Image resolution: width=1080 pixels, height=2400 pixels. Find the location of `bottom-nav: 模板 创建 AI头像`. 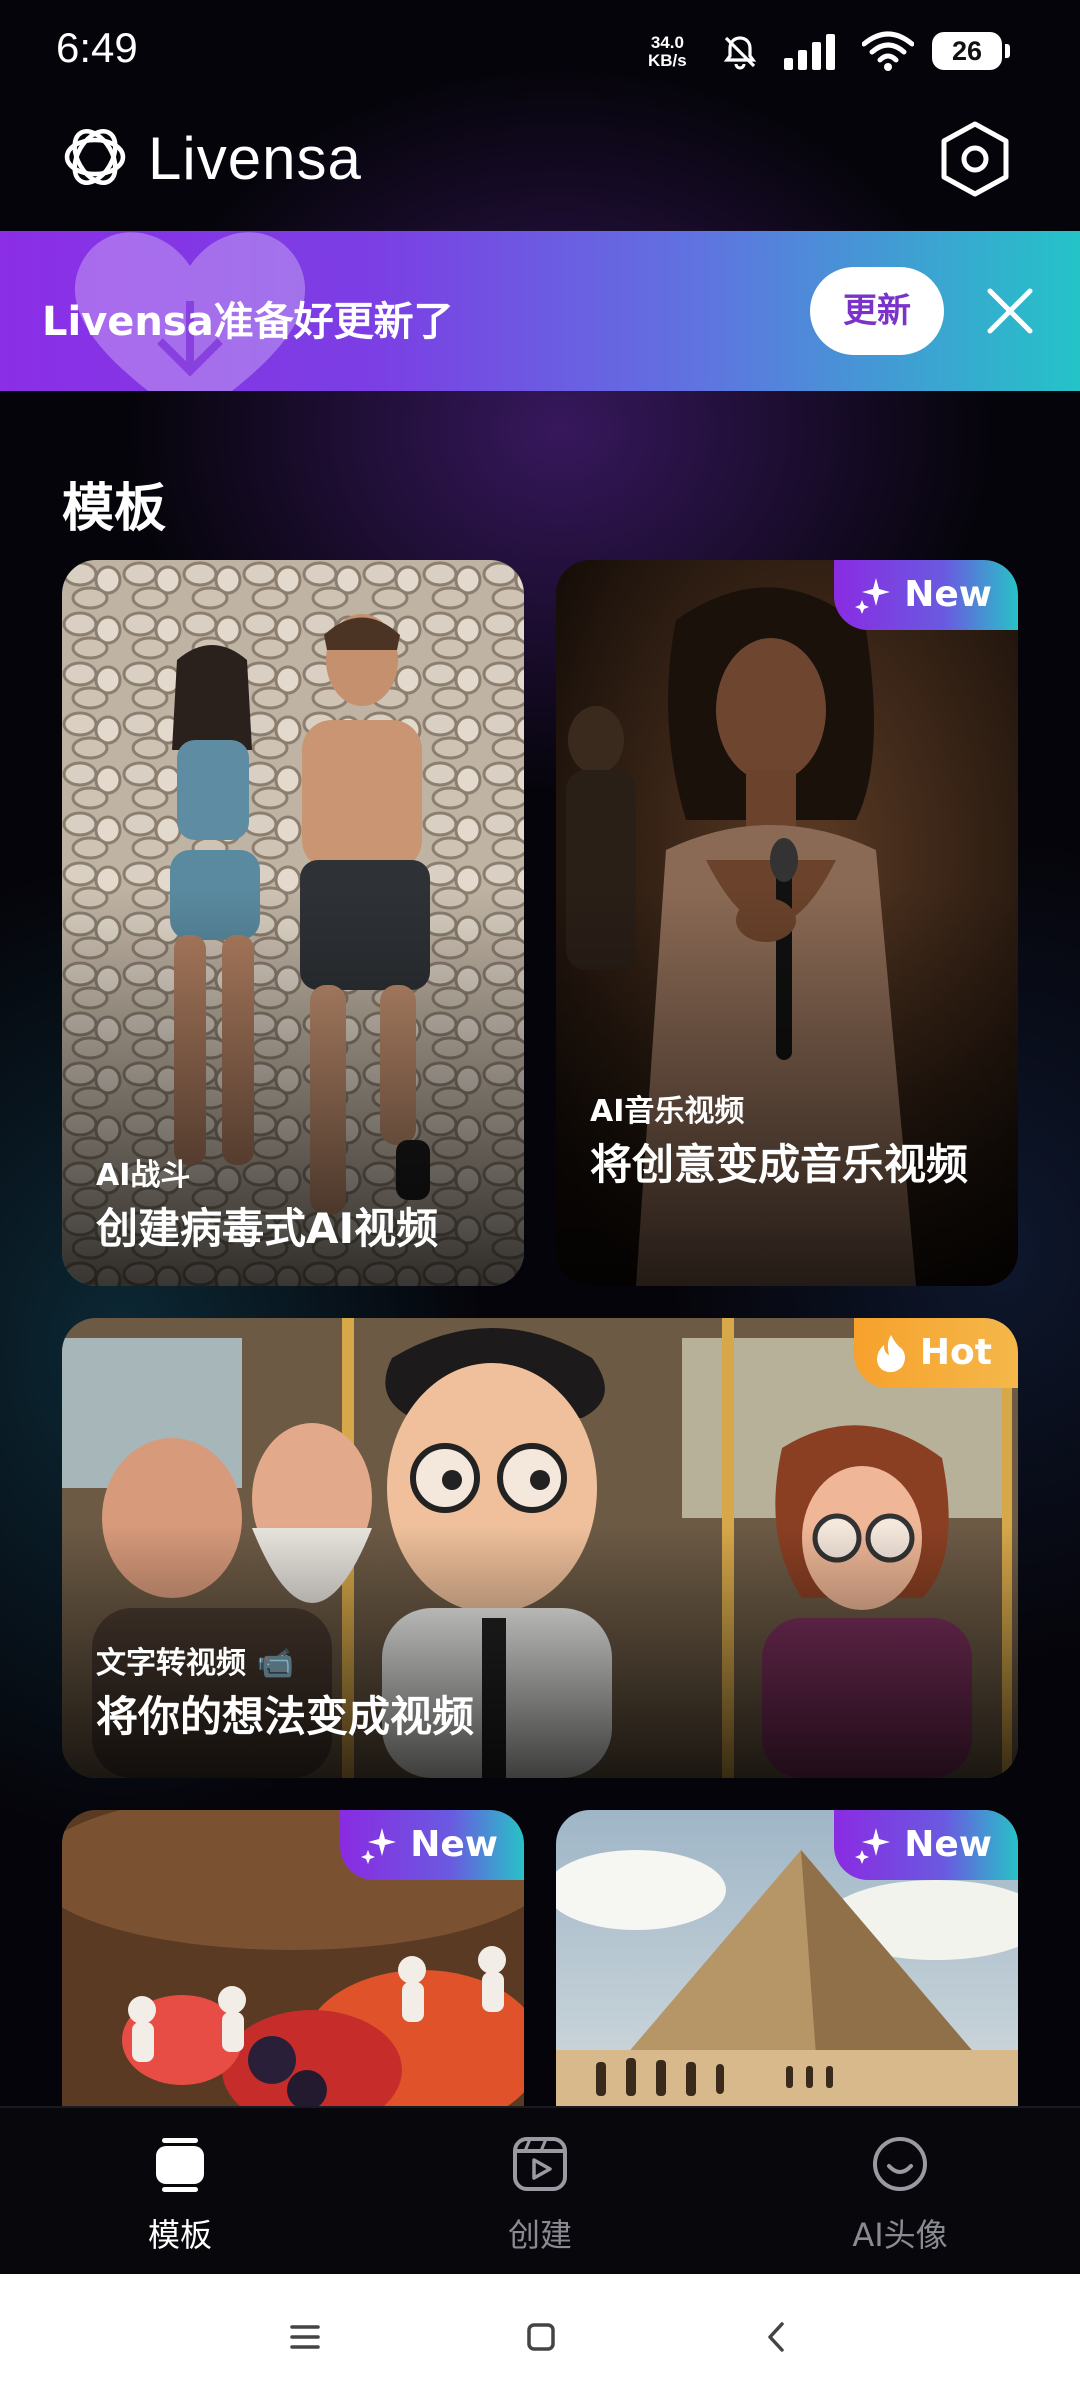

bottom-nav: 模板 创建 AI头像 is located at coordinates (540, 2191).